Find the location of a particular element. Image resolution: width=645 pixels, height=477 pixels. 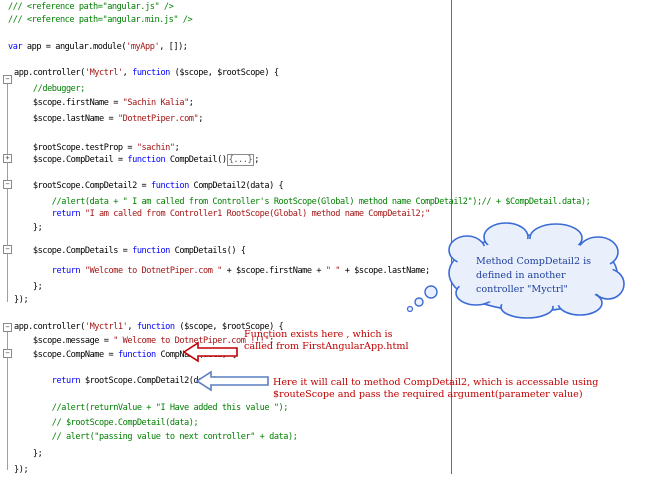

code-token: app = angular.module( is located at coordinates (74, 47).